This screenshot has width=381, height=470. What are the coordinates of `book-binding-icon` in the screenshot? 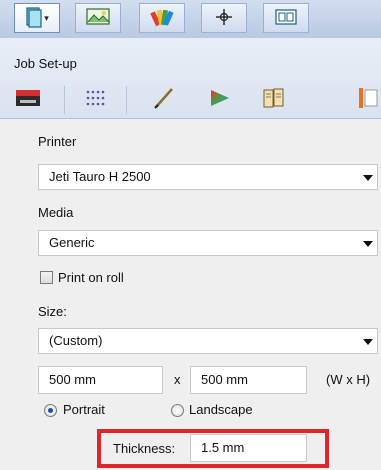 It's located at (274, 99).